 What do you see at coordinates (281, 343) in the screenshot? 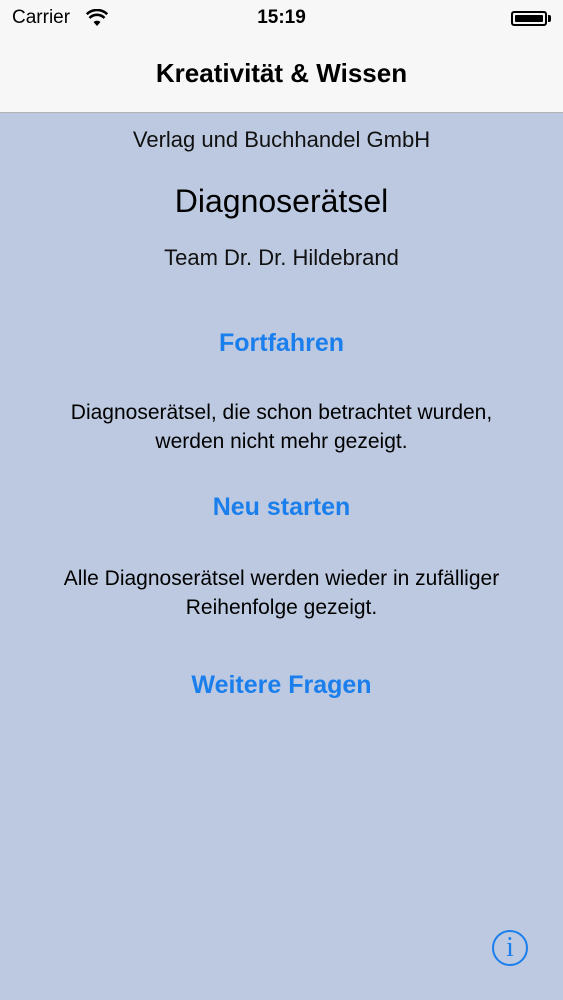
I see `continue-button: Fortfahren` at bounding box center [281, 343].